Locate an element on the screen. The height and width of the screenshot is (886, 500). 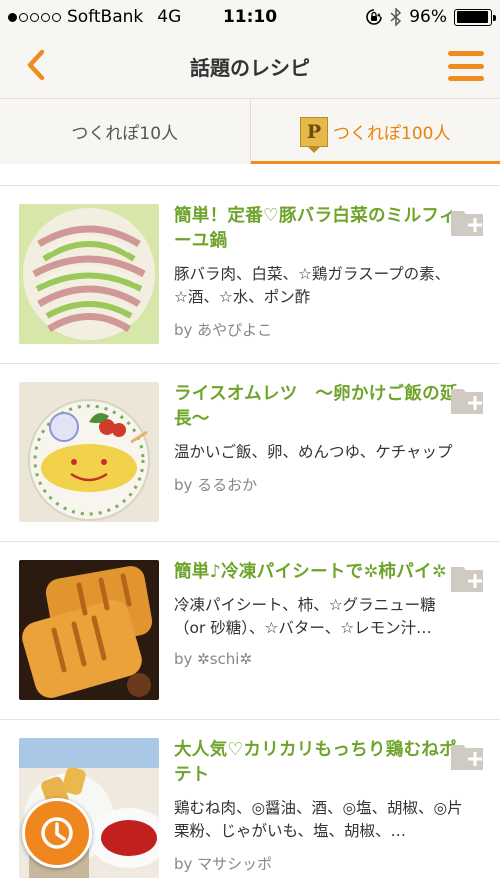
tab-label: つくれぽ100人 is located at coordinates (392, 134).